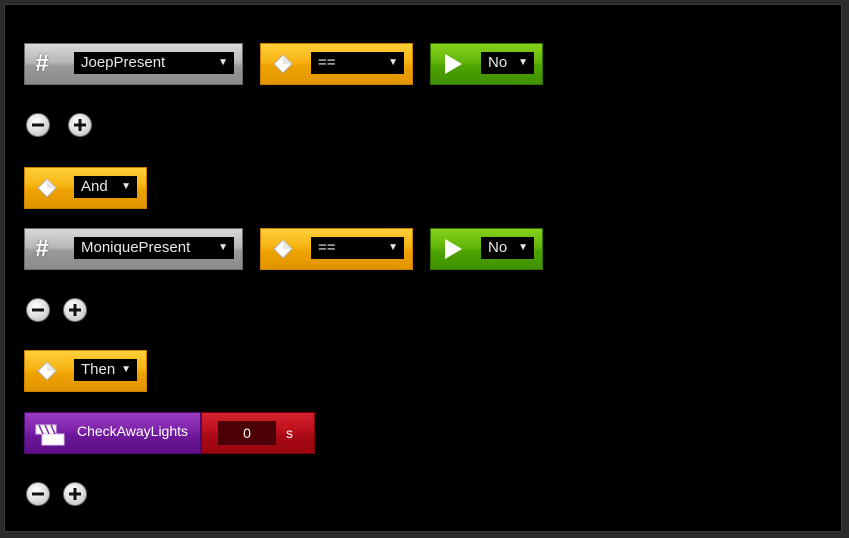 The width and height of the screenshot is (849, 538). What do you see at coordinates (357, 63) in the screenshot?
I see `operator-select-1: == ▼` at bounding box center [357, 63].